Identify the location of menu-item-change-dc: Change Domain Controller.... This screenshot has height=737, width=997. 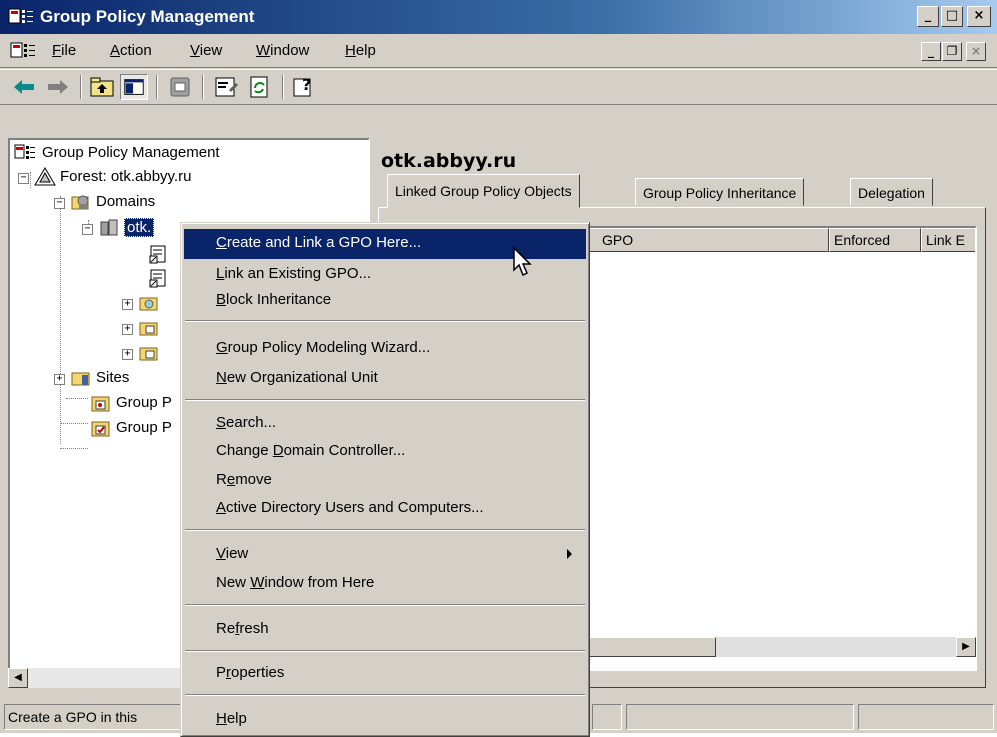
(385, 452).